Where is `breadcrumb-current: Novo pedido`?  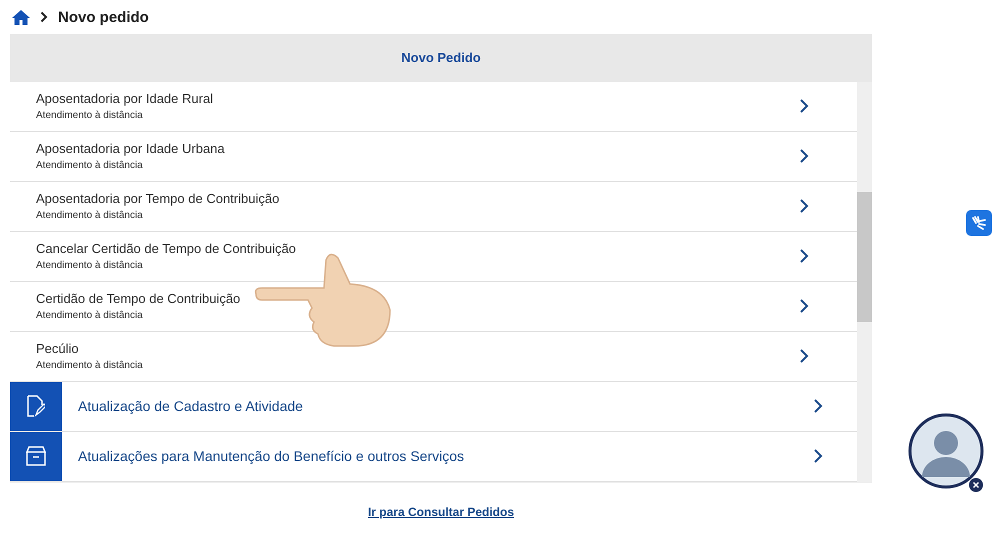 breadcrumb-current: Novo pedido is located at coordinates (103, 17).